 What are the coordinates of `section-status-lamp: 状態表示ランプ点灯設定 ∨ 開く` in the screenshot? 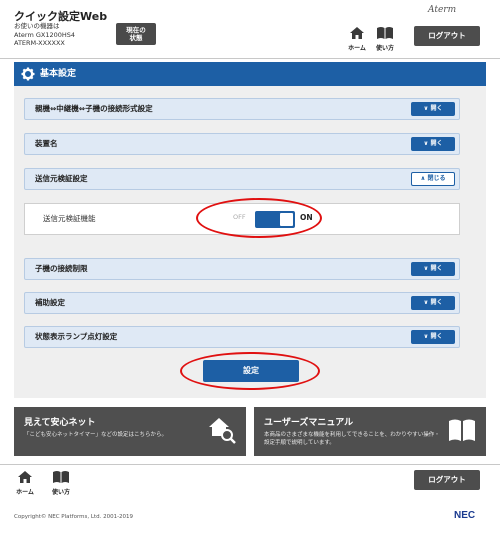 It's located at (242, 337).